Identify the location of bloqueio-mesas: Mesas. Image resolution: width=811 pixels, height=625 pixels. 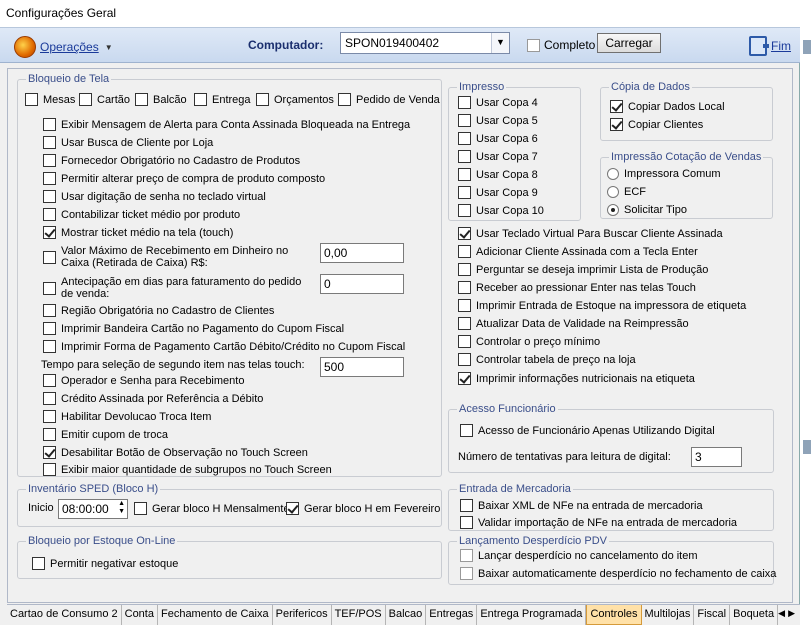
(50, 99).